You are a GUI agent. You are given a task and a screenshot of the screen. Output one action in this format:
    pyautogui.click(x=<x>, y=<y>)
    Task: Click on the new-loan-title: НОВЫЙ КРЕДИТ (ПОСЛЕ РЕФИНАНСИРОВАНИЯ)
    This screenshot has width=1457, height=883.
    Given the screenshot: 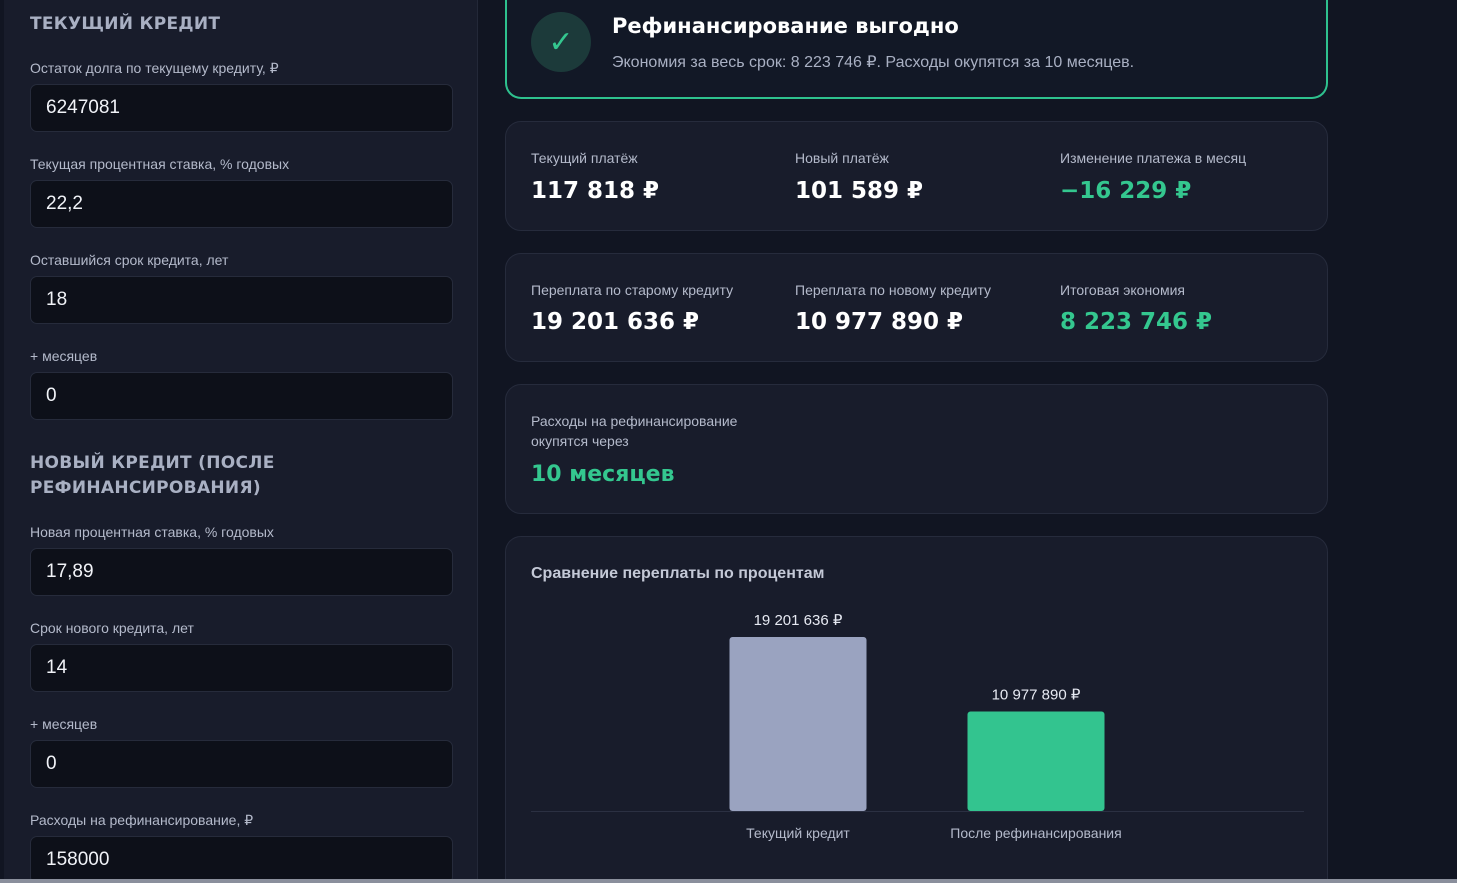 What is the action you would take?
    pyautogui.click(x=152, y=475)
    